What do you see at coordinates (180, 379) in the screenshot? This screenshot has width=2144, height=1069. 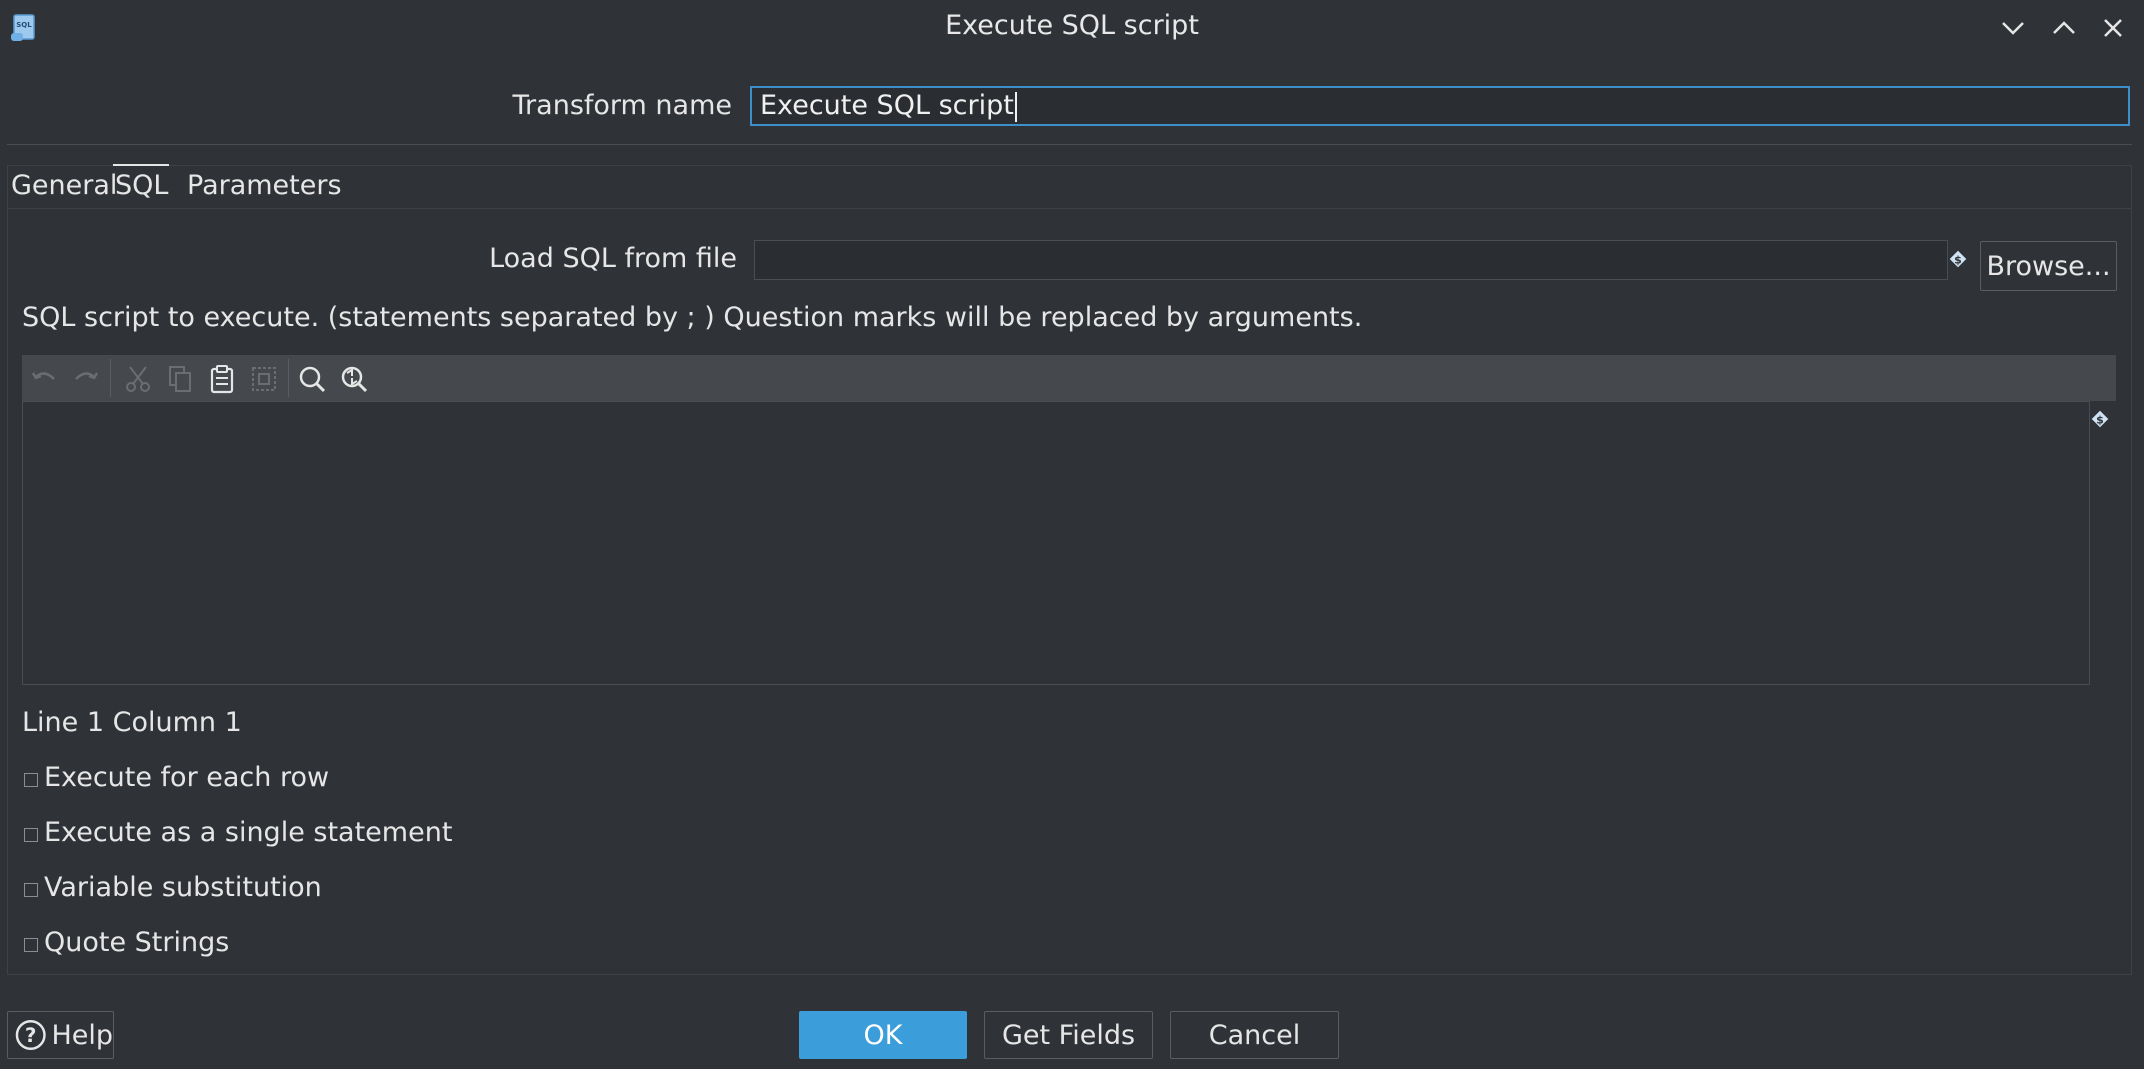 I see `copy-icon` at bounding box center [180, 379].